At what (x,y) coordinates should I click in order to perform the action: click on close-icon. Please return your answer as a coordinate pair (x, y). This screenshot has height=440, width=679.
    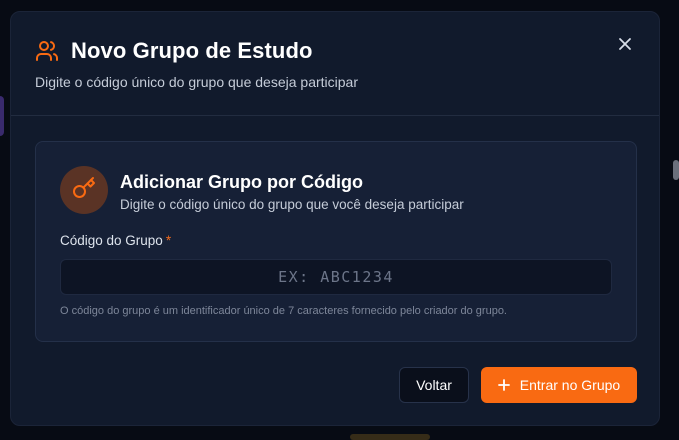
    Looking at the image, I should click on (625, 46).